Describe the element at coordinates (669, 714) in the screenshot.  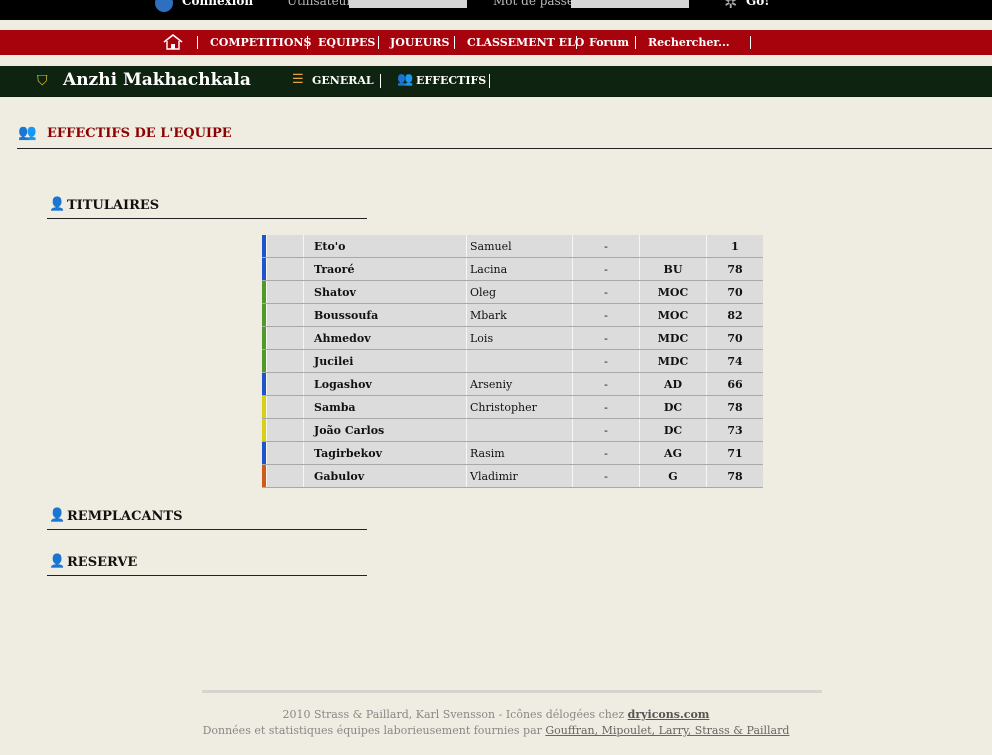
I see `dryicons-link: dryicons.com` at that location.